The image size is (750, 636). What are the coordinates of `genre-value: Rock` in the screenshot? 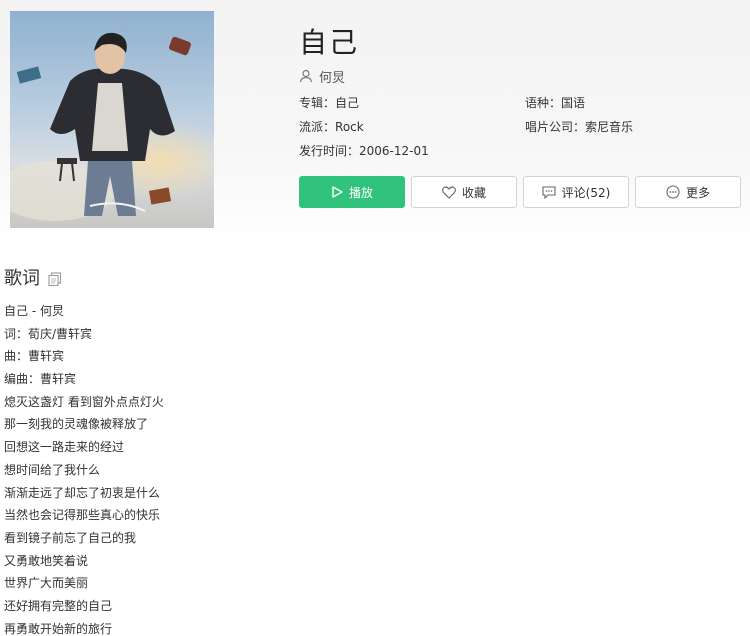 It's located at (349, 127).